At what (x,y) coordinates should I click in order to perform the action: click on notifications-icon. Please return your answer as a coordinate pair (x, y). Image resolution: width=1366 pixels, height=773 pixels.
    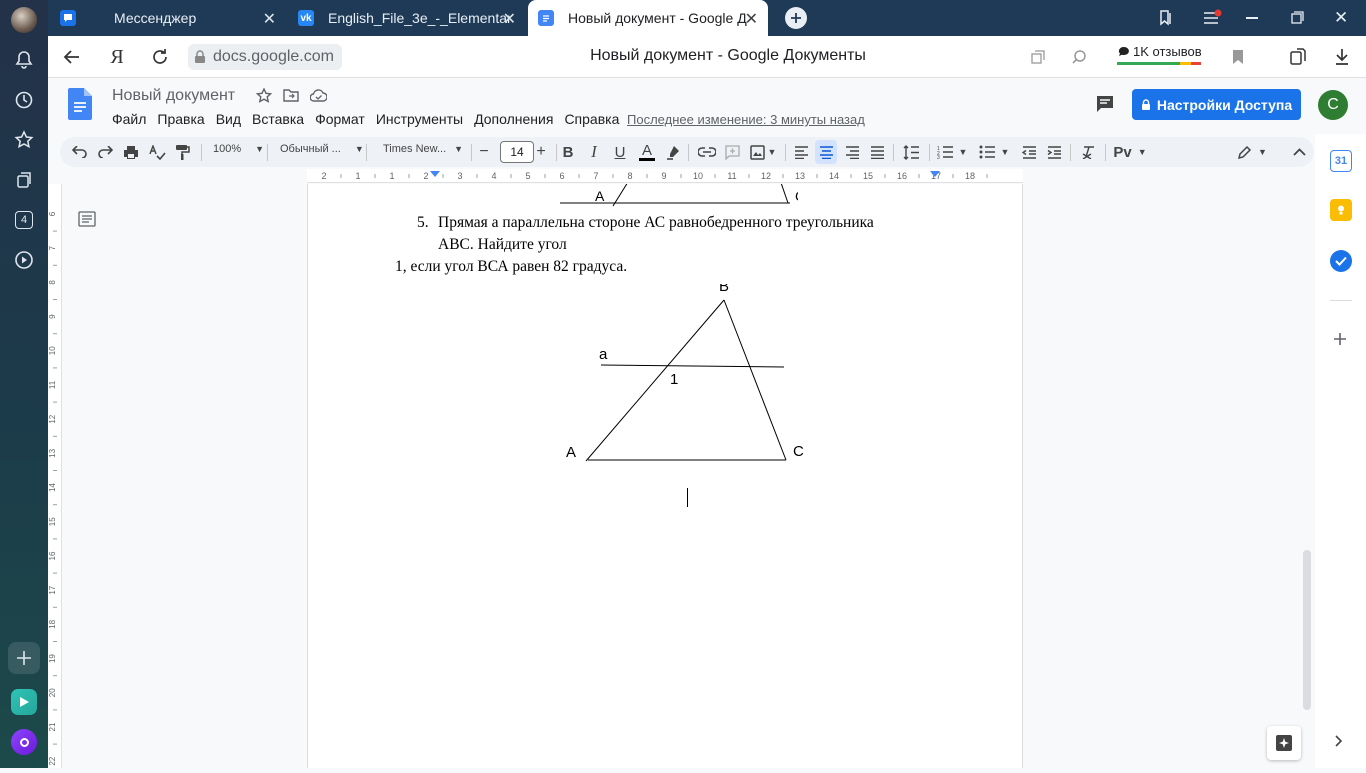
    Looking at the image, I should click on (24, 60).